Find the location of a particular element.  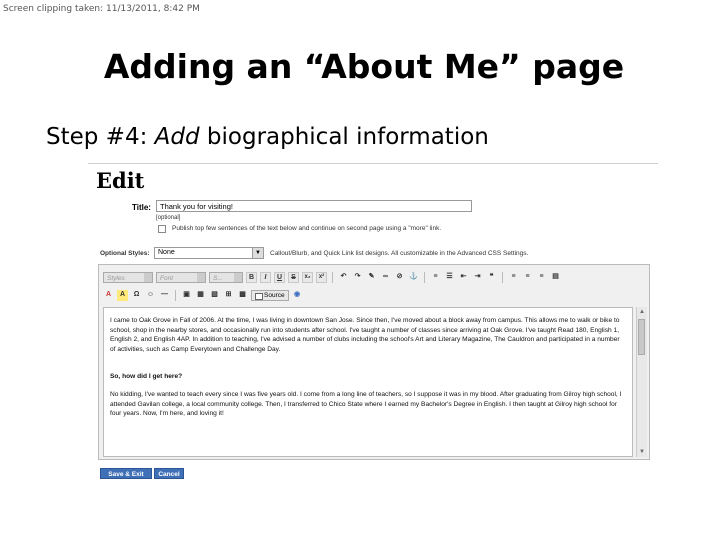

content-subheading: So, how did I get here? is located at coordinates (146, 377).